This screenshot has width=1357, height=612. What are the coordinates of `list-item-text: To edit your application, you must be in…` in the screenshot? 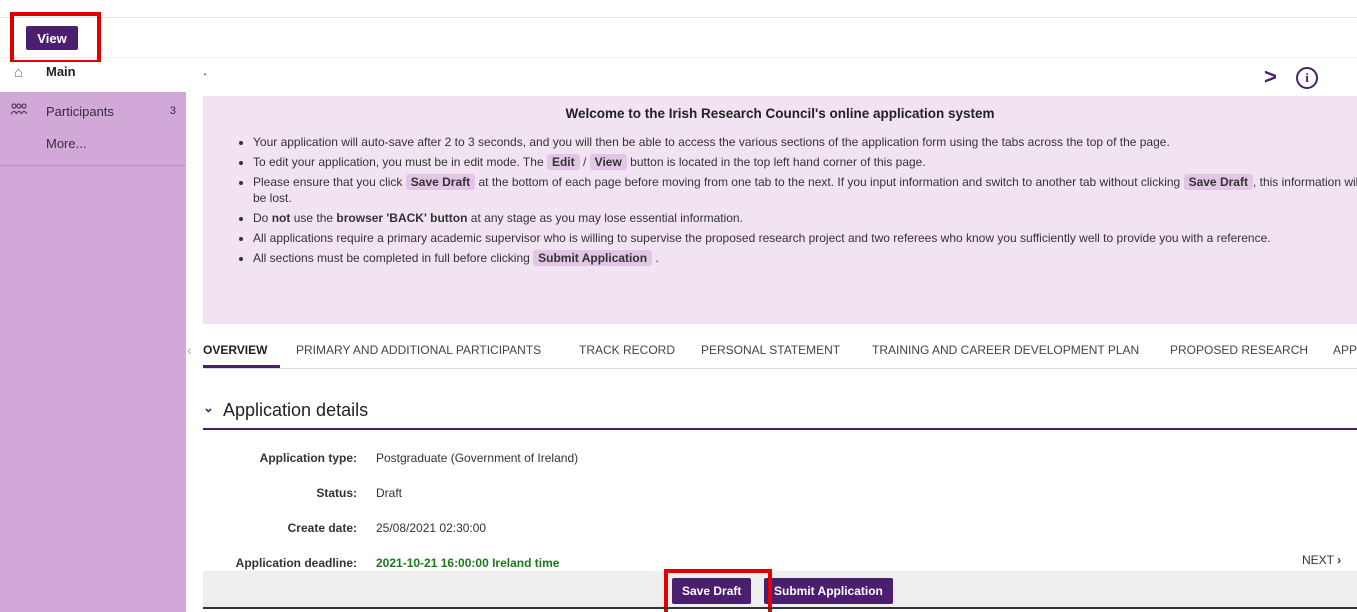 It's located at (398, 162).